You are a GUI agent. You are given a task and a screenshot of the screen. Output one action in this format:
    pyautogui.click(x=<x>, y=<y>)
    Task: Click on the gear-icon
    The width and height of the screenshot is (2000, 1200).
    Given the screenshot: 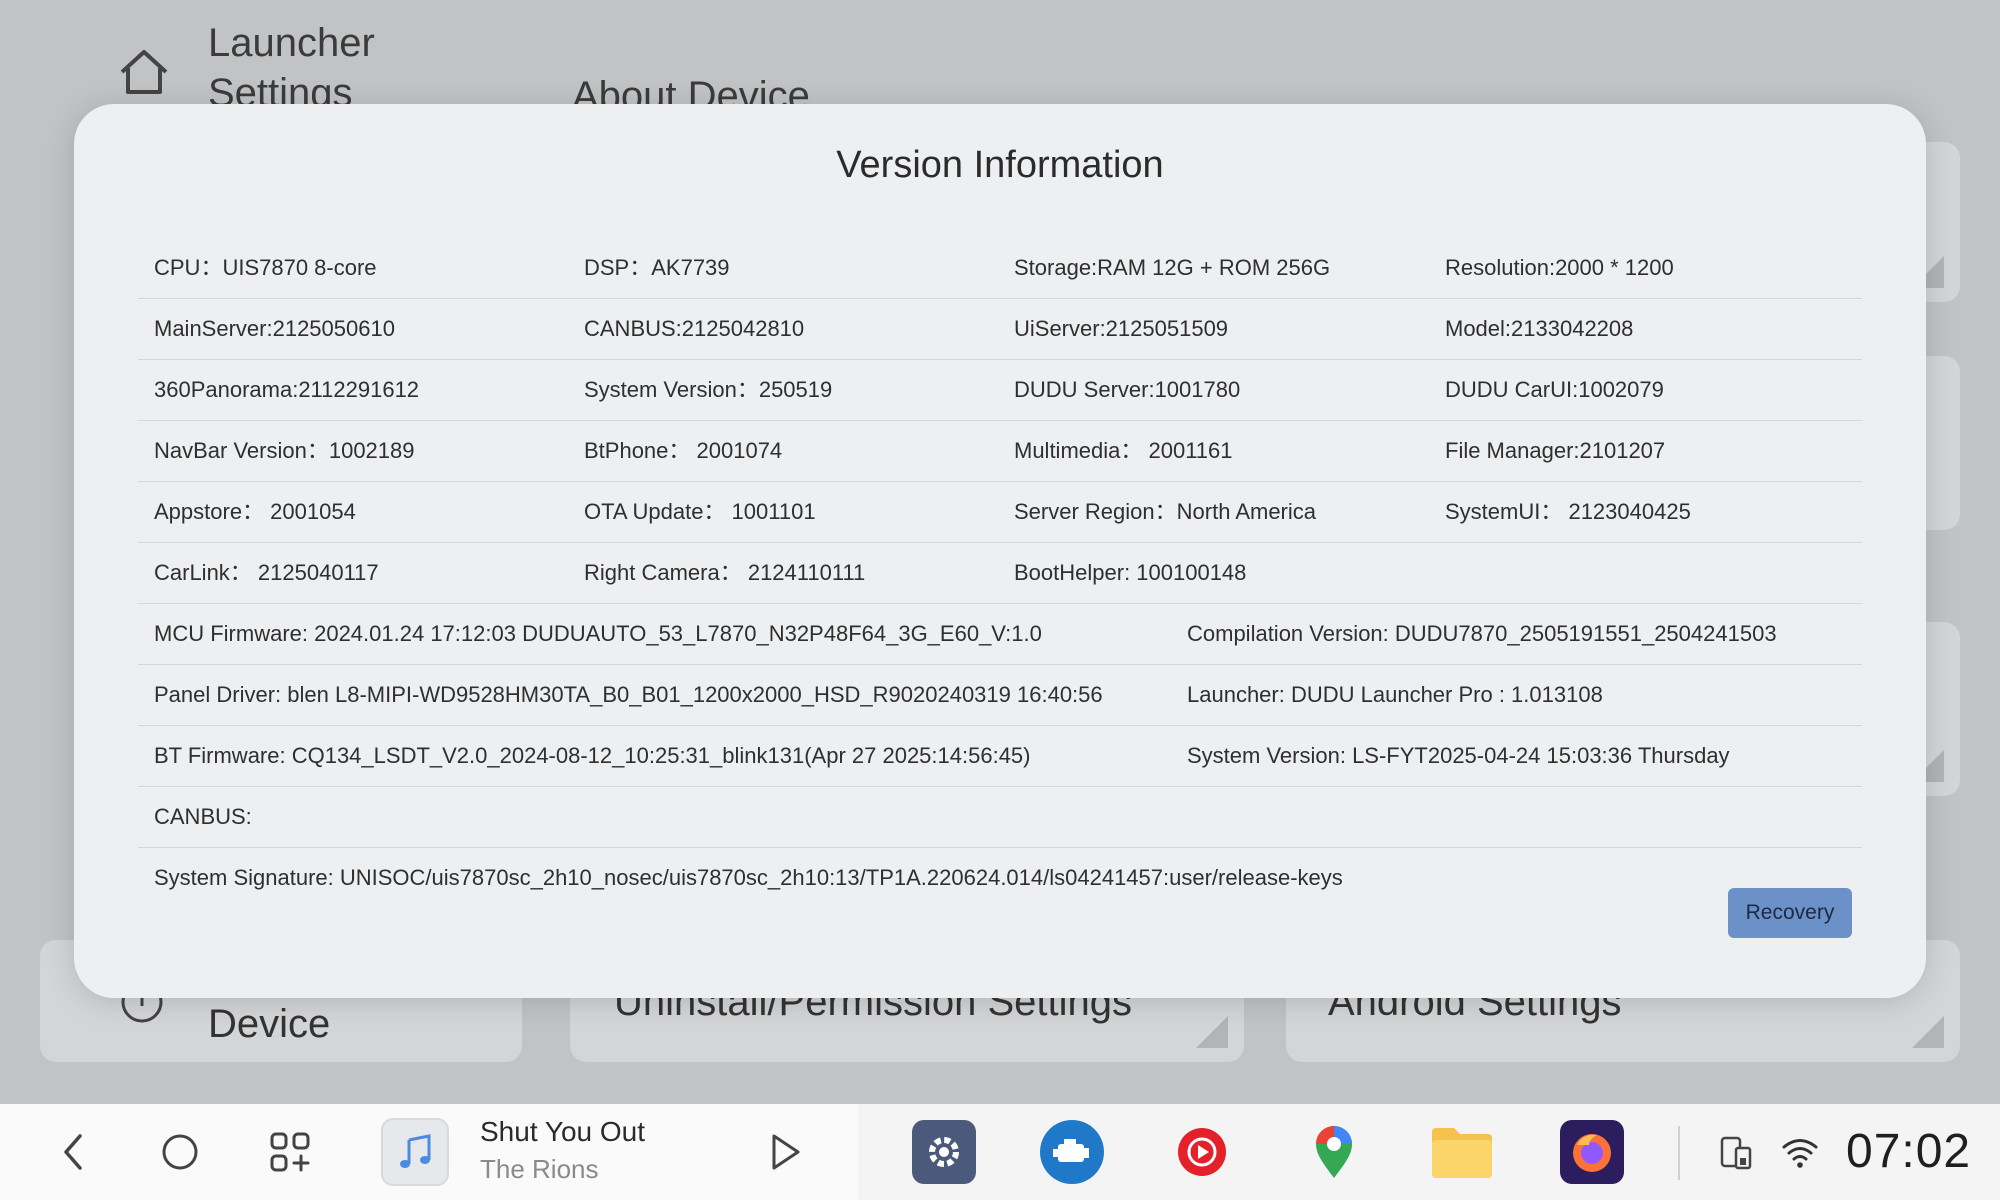 What is the action you would take?
    pyautogui.click(x=944, y=1152)
    